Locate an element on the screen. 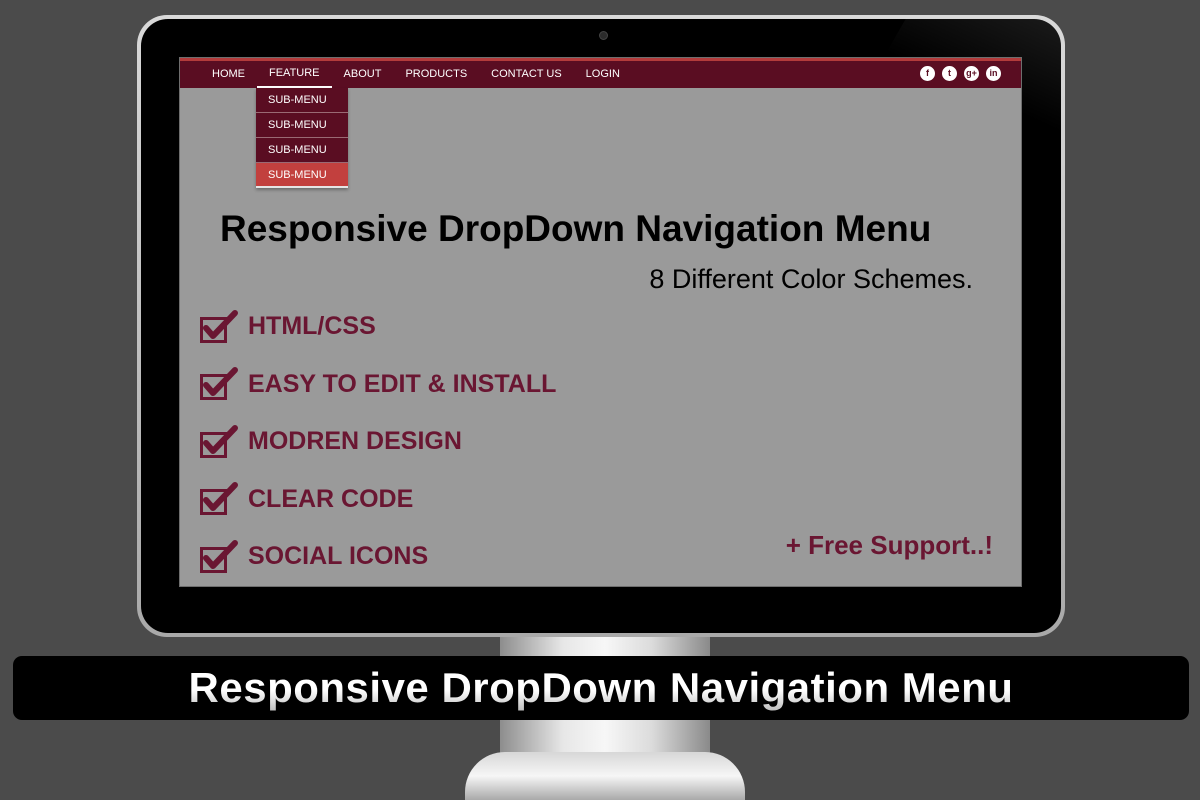 This screenshot has height=800, width=1200. feature-item: EASY TO EDIT & INSTALL is located at coordinates (378, 385).